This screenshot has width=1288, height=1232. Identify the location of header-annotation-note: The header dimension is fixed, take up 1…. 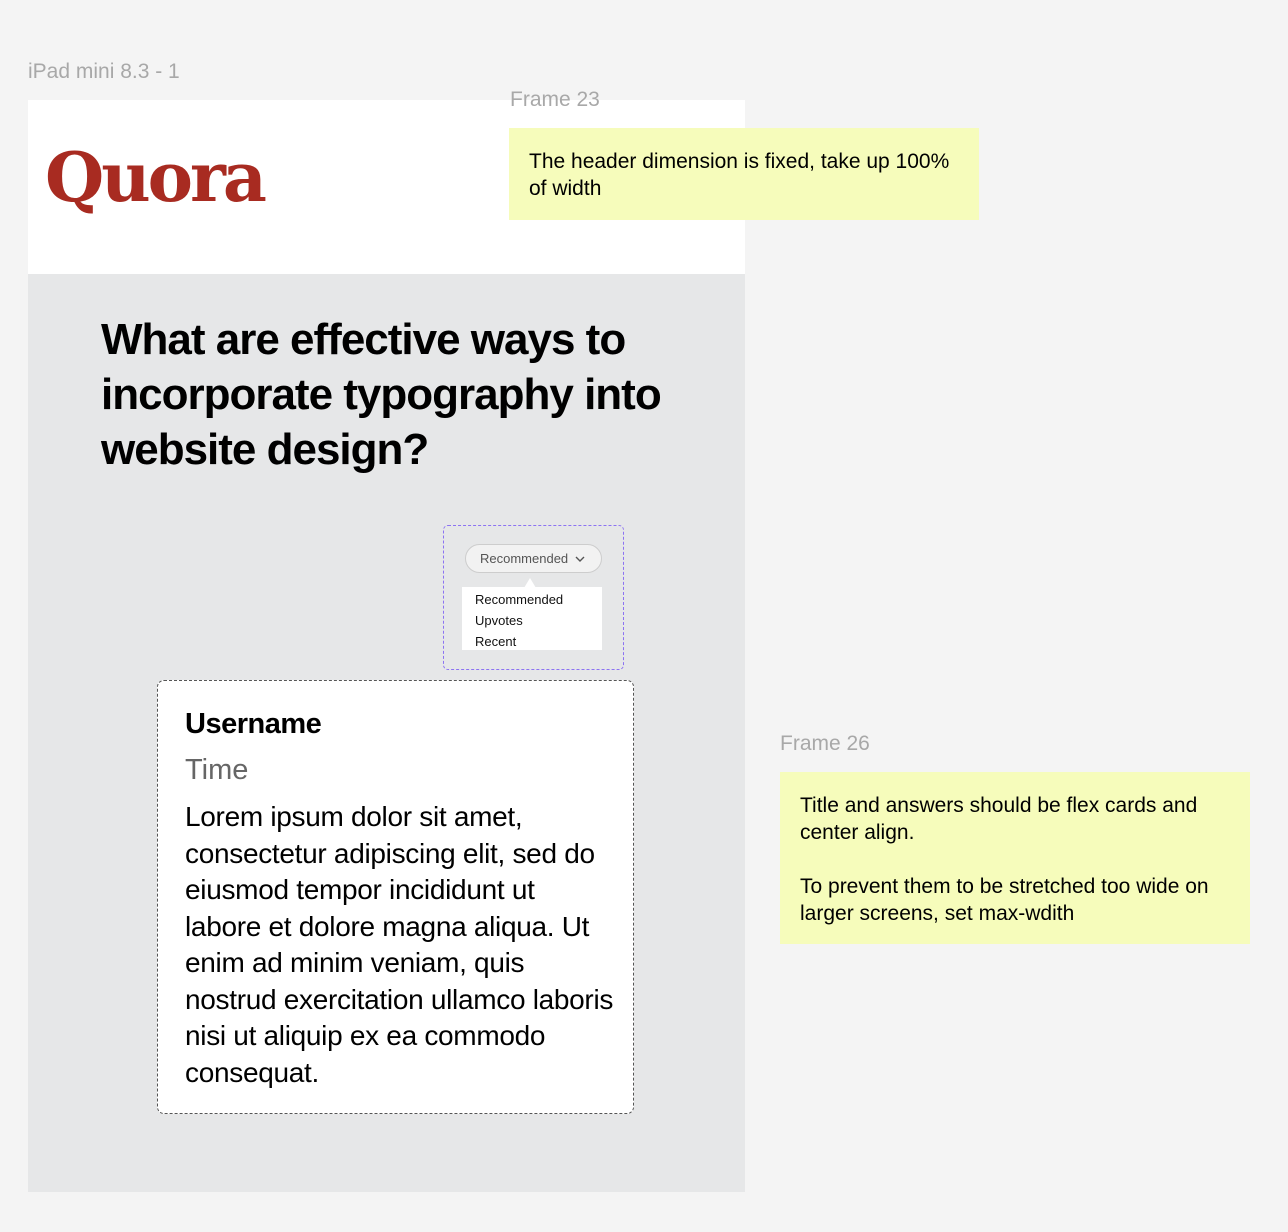
(744, 174).